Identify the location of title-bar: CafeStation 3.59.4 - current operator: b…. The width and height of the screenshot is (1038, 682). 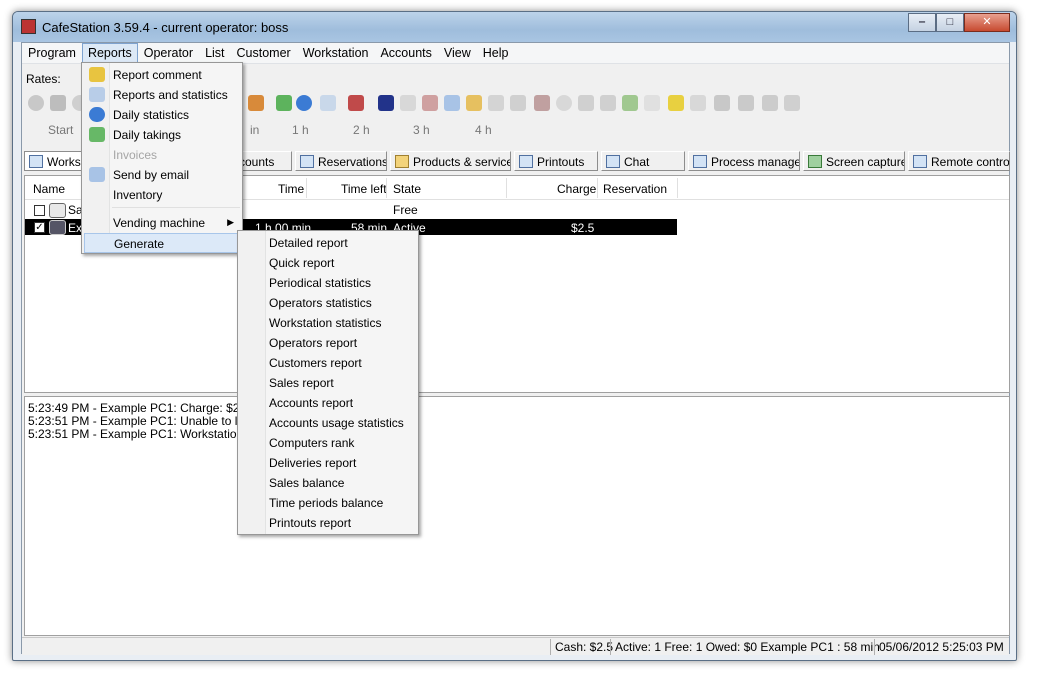
(514, 27).